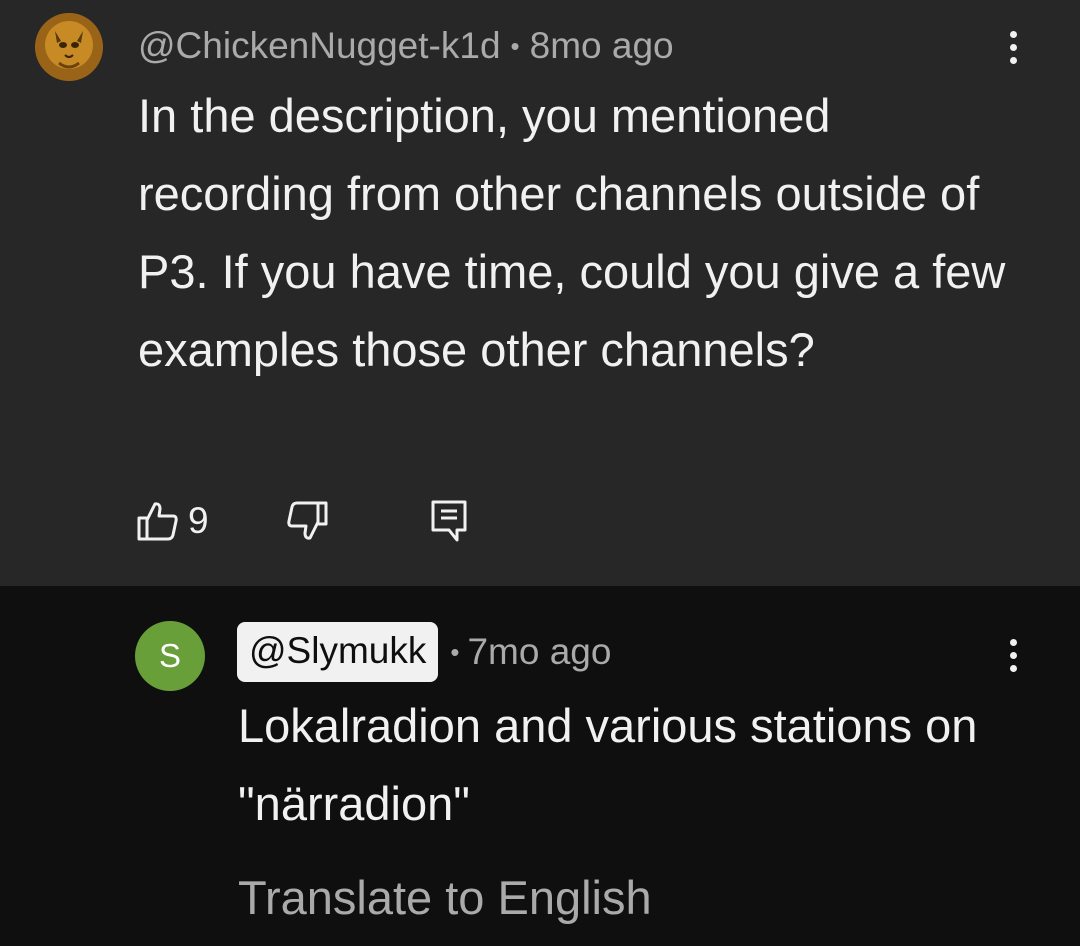 The image size is (1080, 946). Describe the element at coordinates (445, 897) in the screenshot. I see `translate-button: Translate to English` at that location.